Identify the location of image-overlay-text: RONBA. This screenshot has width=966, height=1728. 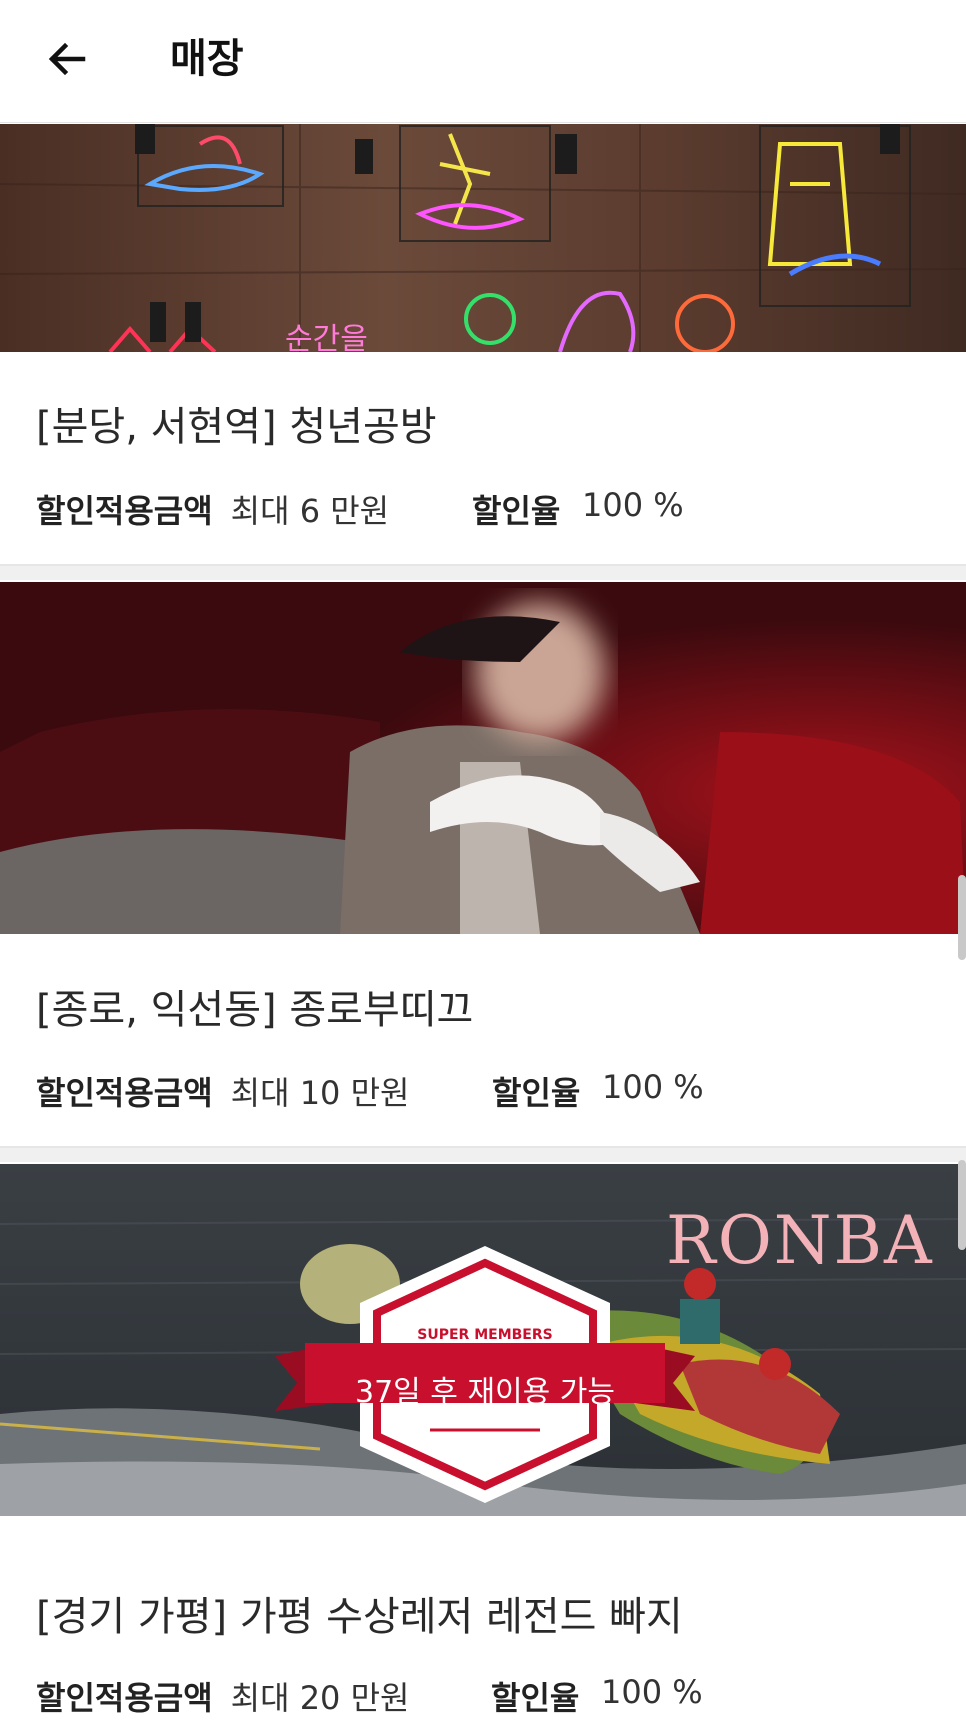
(800, 1240).